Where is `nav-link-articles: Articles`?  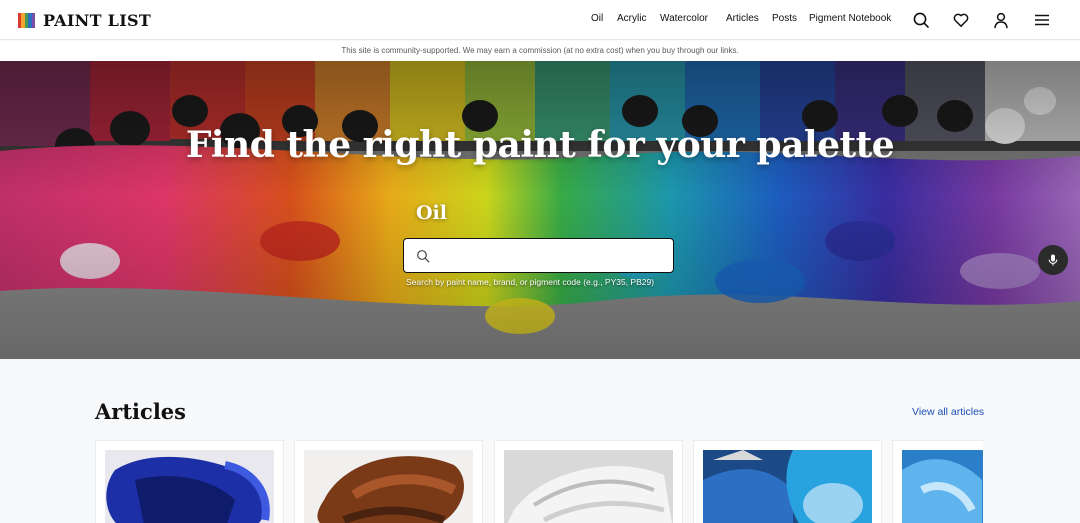 nav-link-articles: Articles is located at coordinates (742, 18).